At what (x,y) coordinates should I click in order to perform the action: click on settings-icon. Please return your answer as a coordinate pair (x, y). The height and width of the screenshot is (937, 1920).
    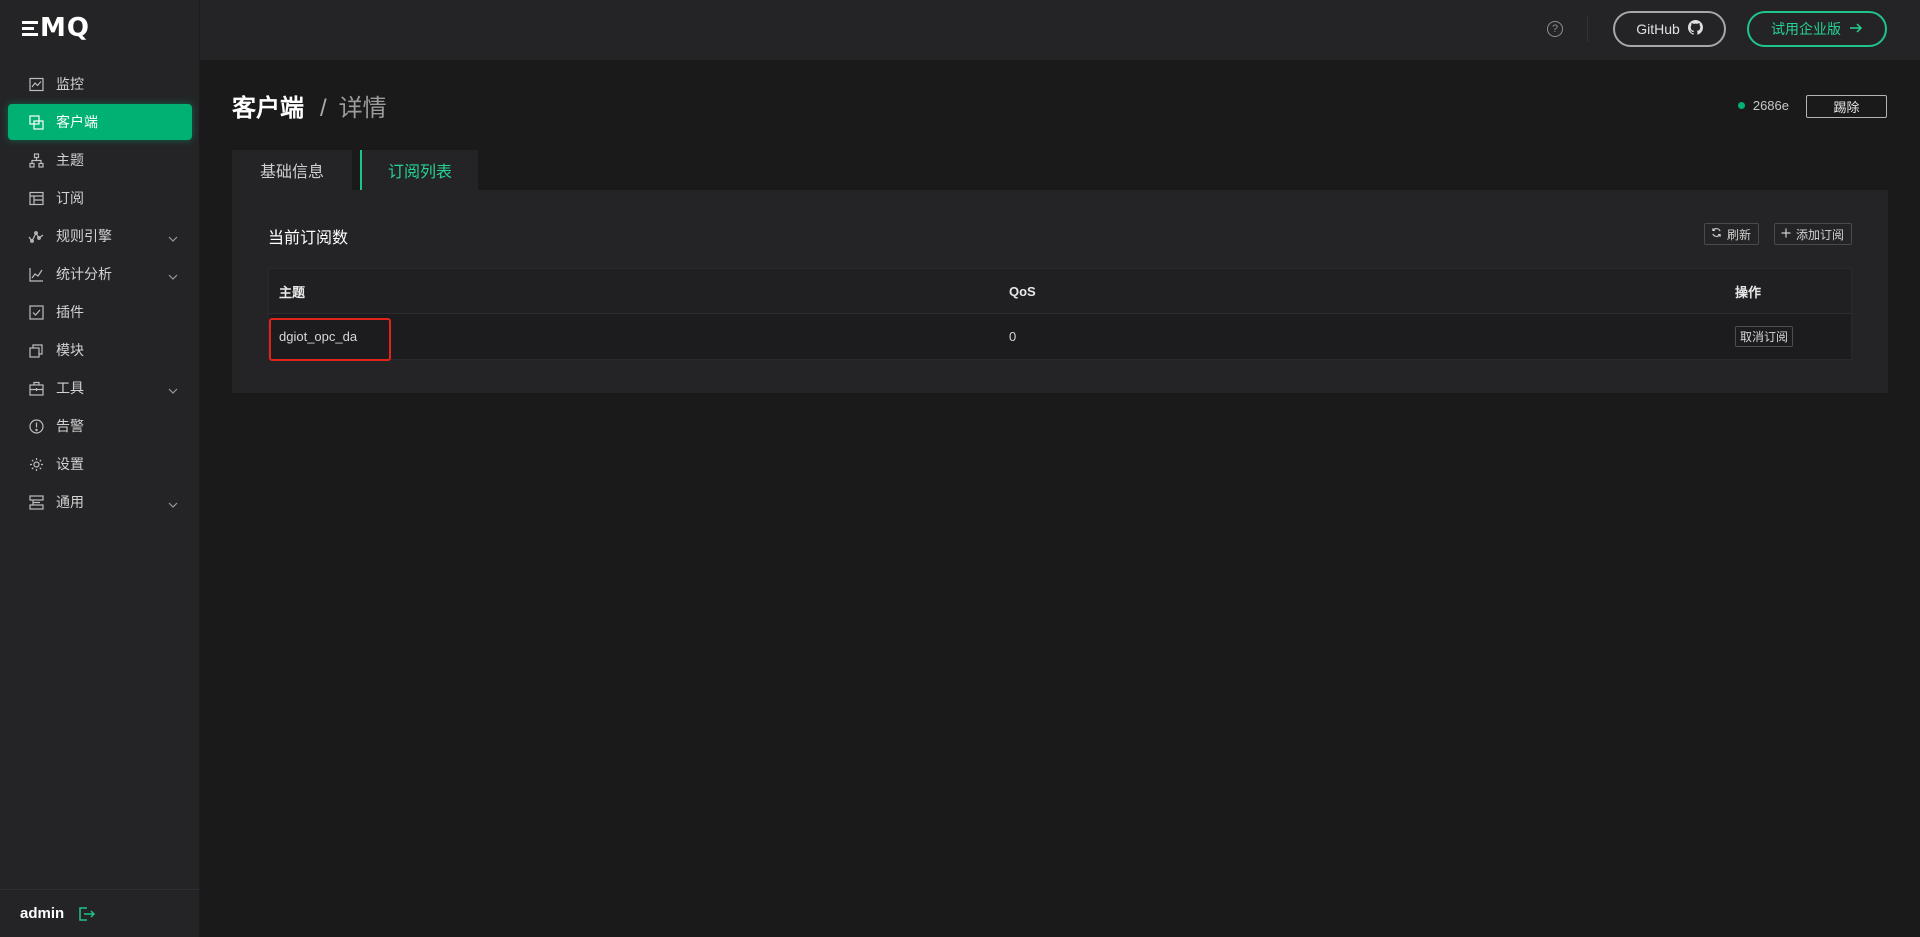
    Looking at the image, I should click on (36, 464).